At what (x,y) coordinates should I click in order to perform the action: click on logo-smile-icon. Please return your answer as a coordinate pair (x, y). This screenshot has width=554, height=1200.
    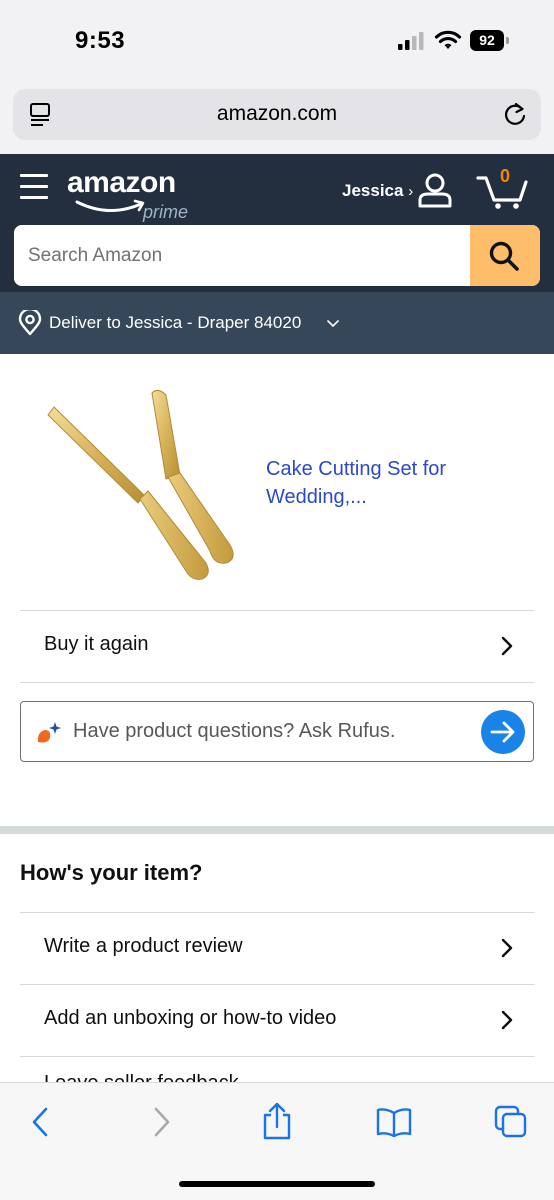
    Looking at the image, I should click on (110, 206).